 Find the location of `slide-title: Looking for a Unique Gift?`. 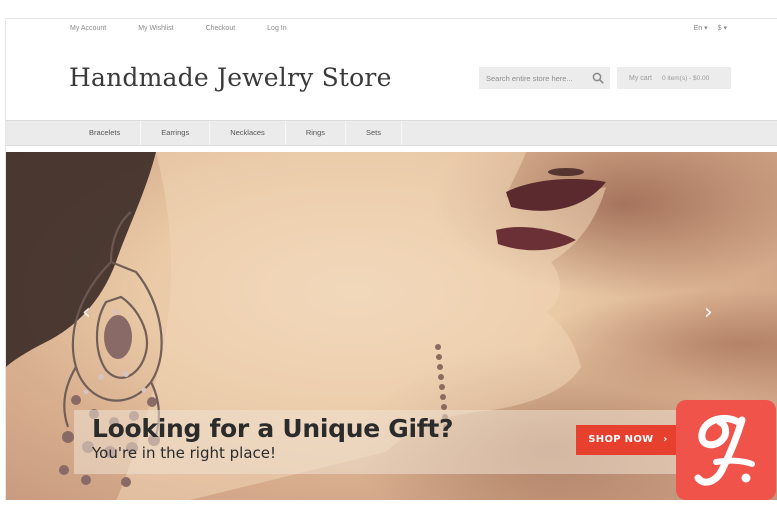

slide-title: Looking for a Unique Gift? is located at coordinates (273, 428).